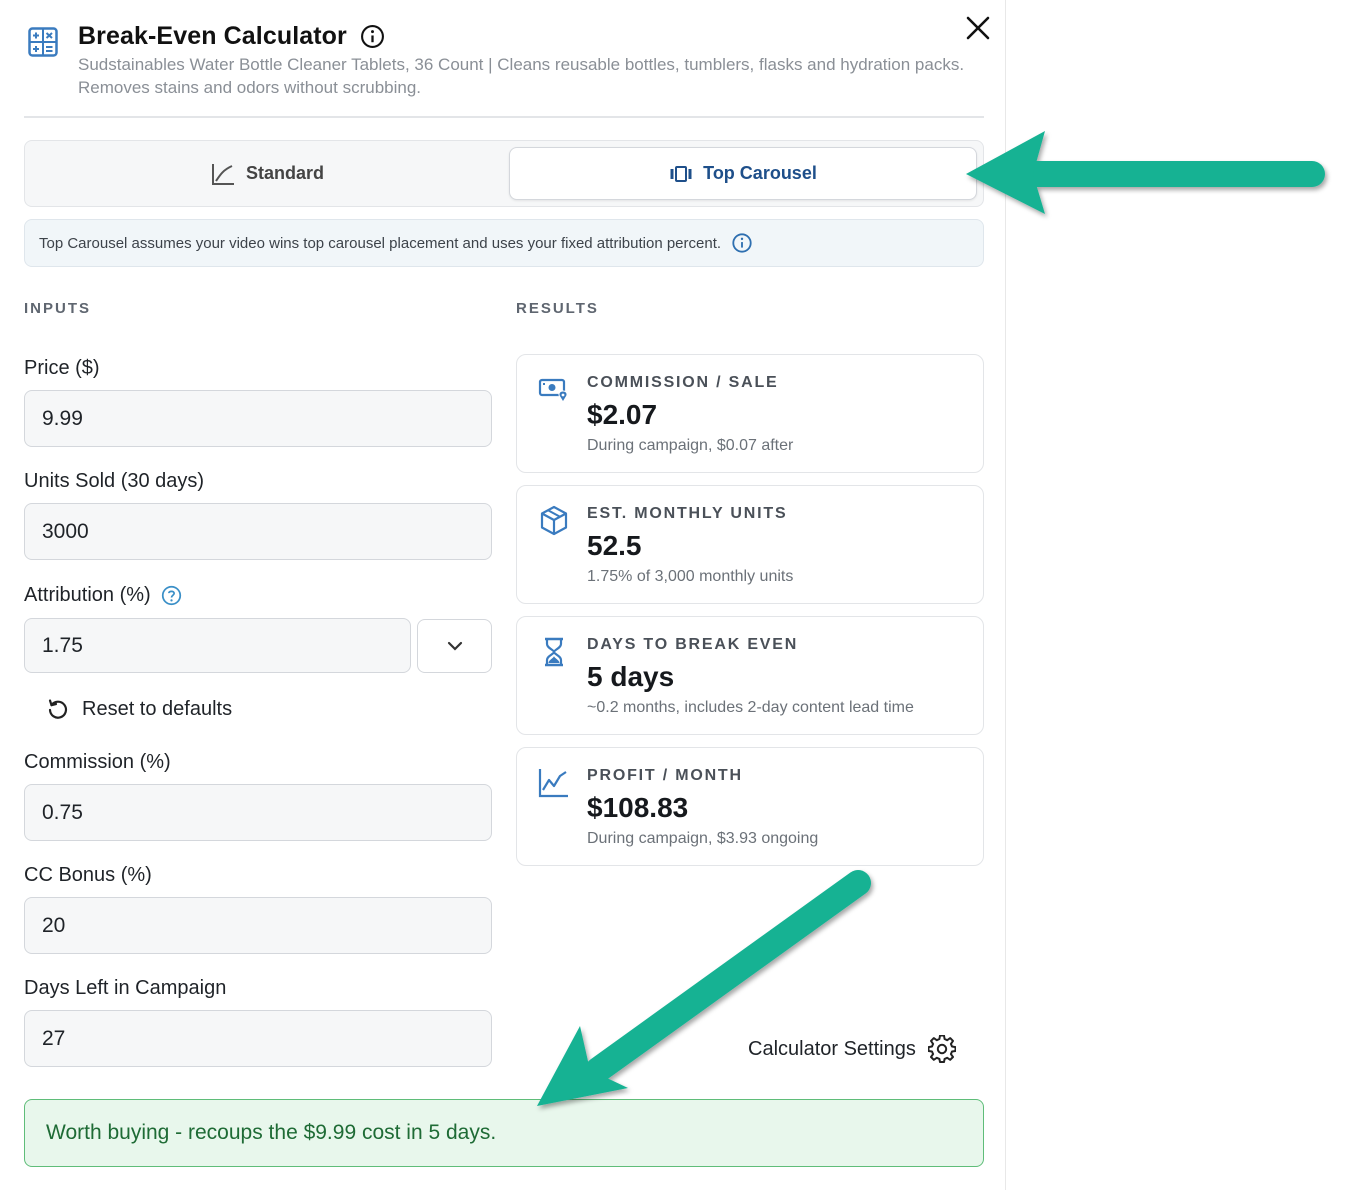  Describe the element at coordinates (703, 838) in the screenshot. I see `result-subtext: During campaign, $3.93 ongoing` at that location.